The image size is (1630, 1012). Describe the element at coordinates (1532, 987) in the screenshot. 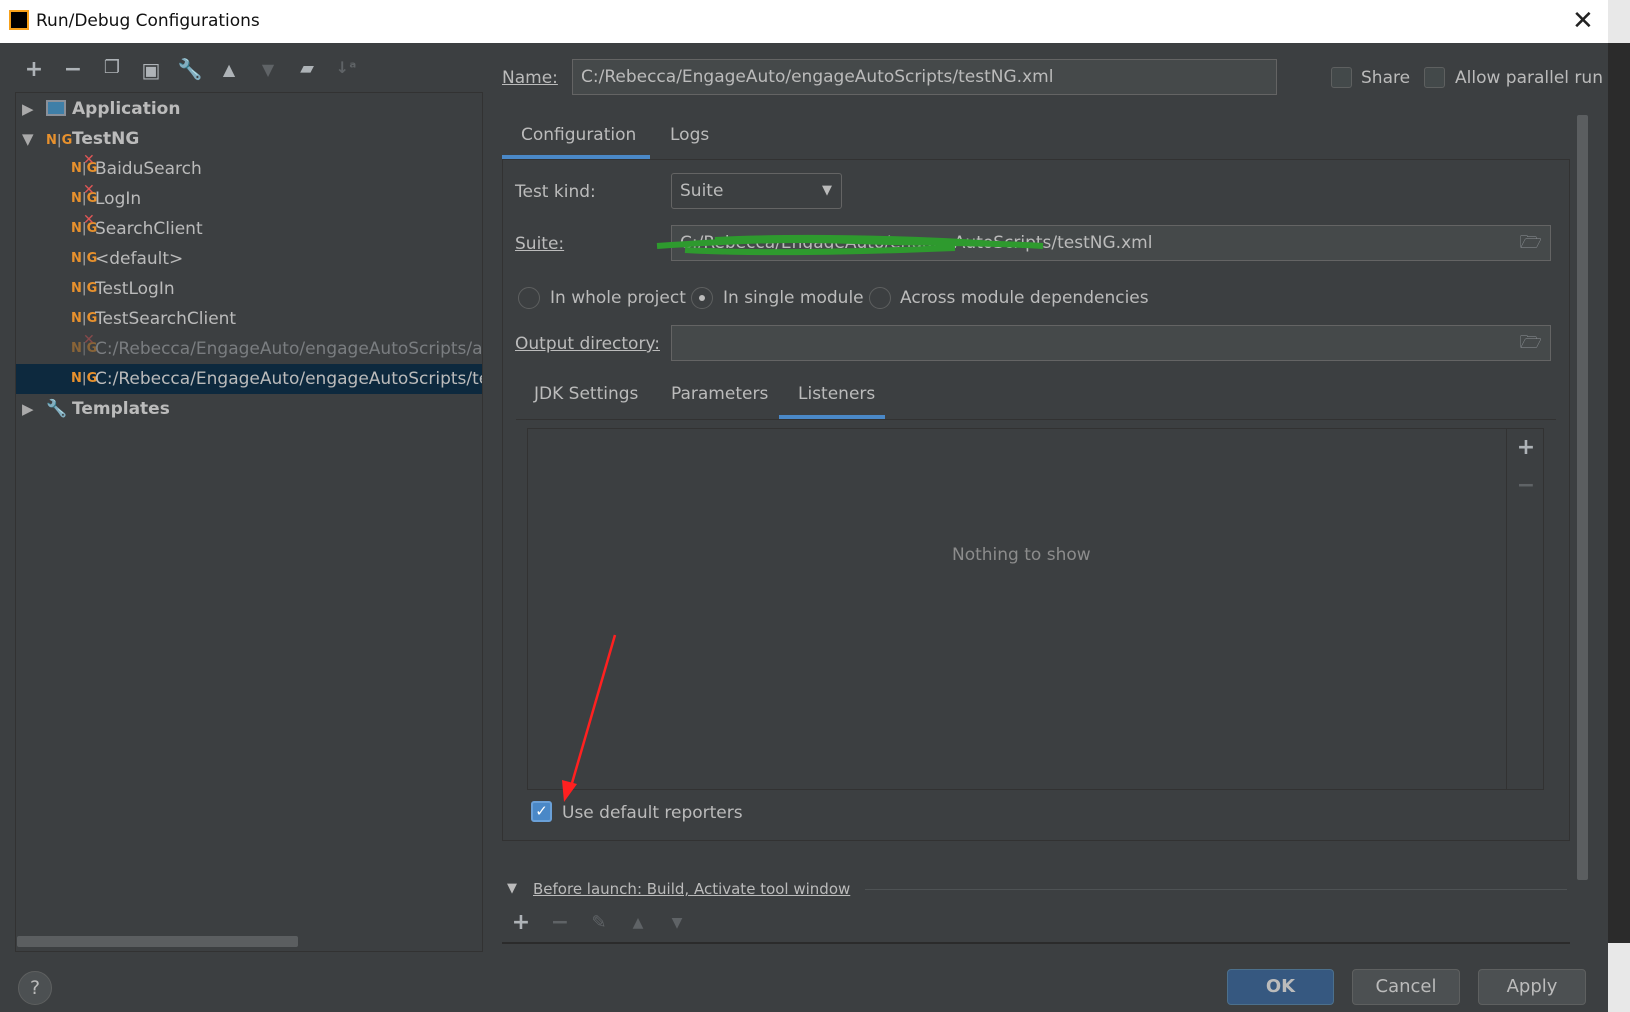

I see `apply-button: Apply` at that location.